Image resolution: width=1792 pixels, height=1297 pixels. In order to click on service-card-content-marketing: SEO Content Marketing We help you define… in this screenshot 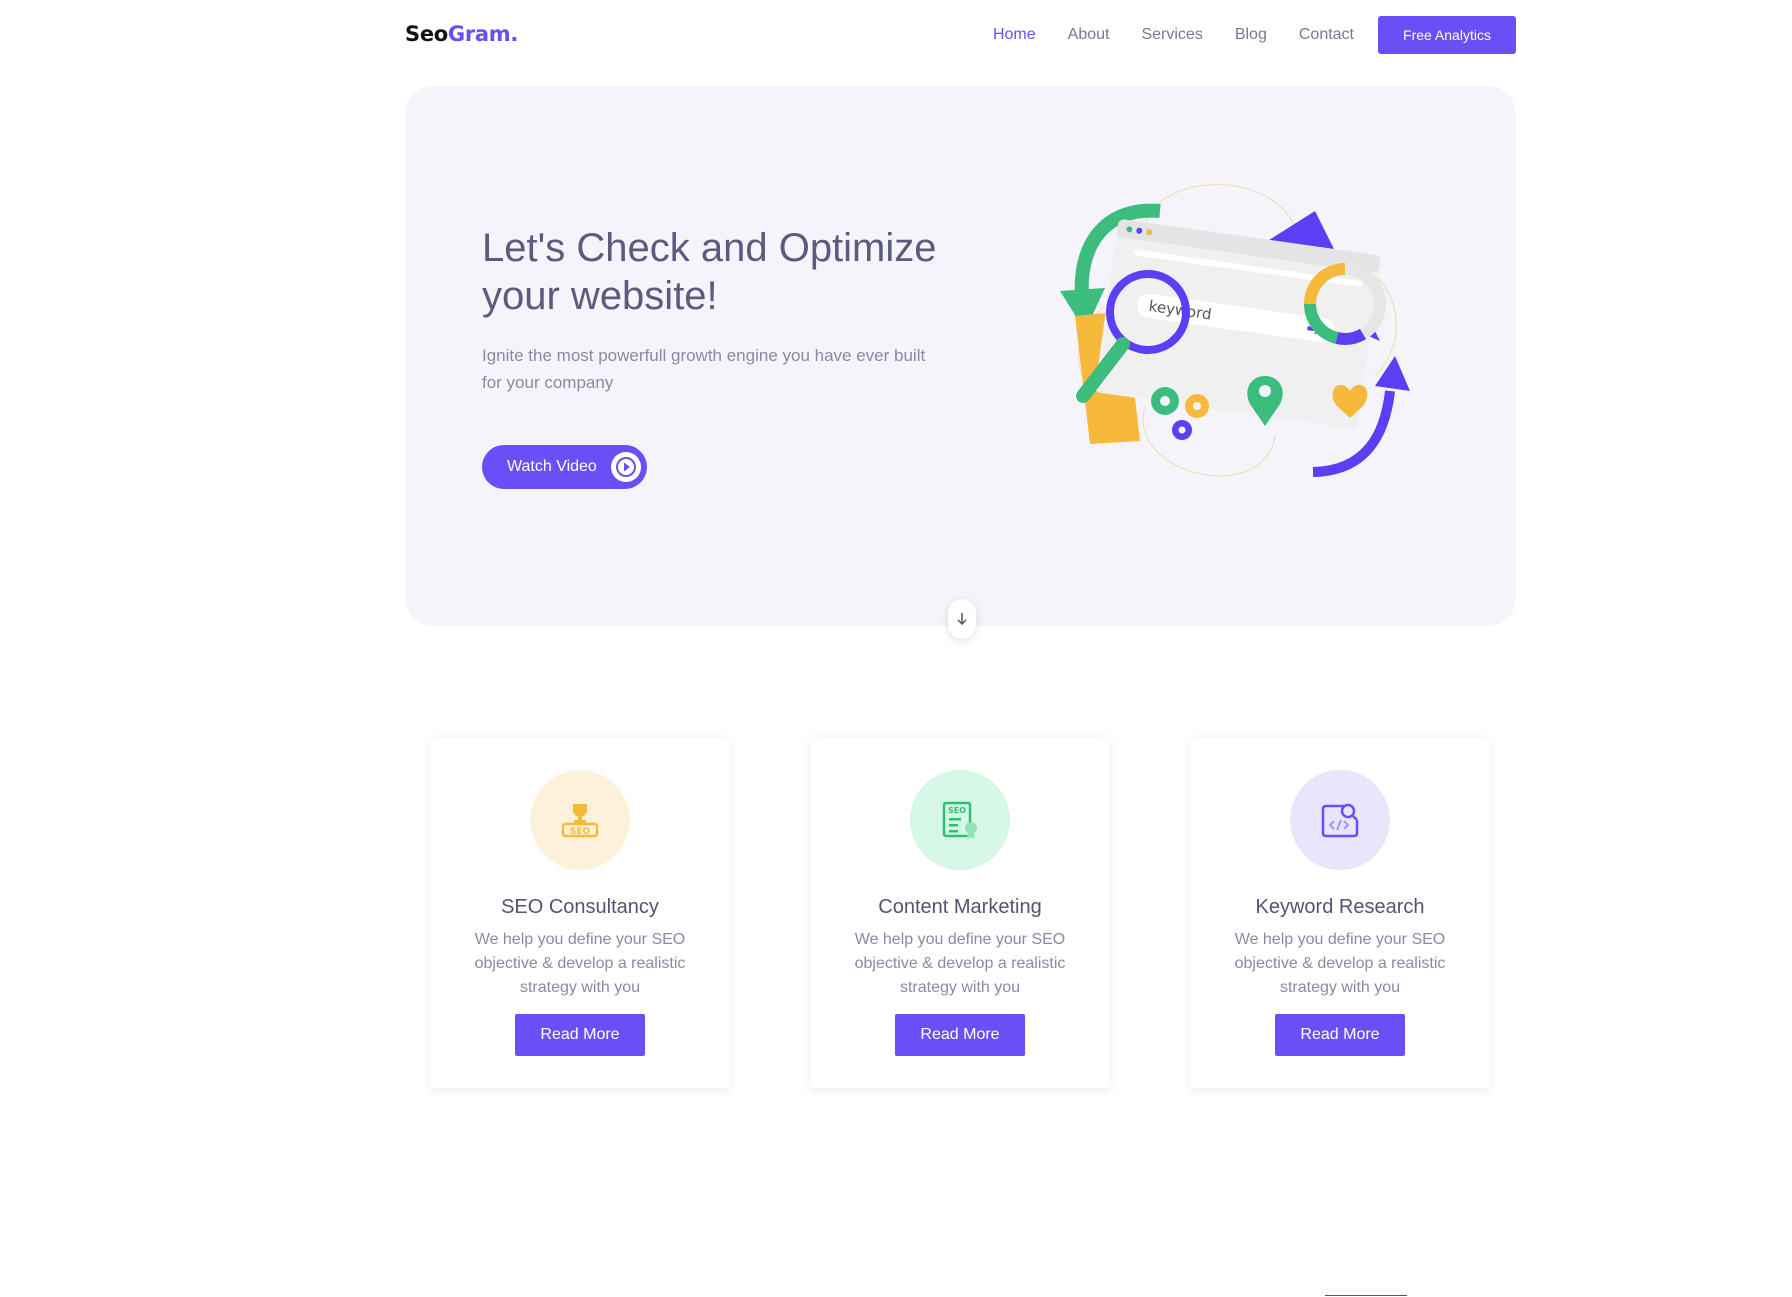, I will do `click(960, 913)`.